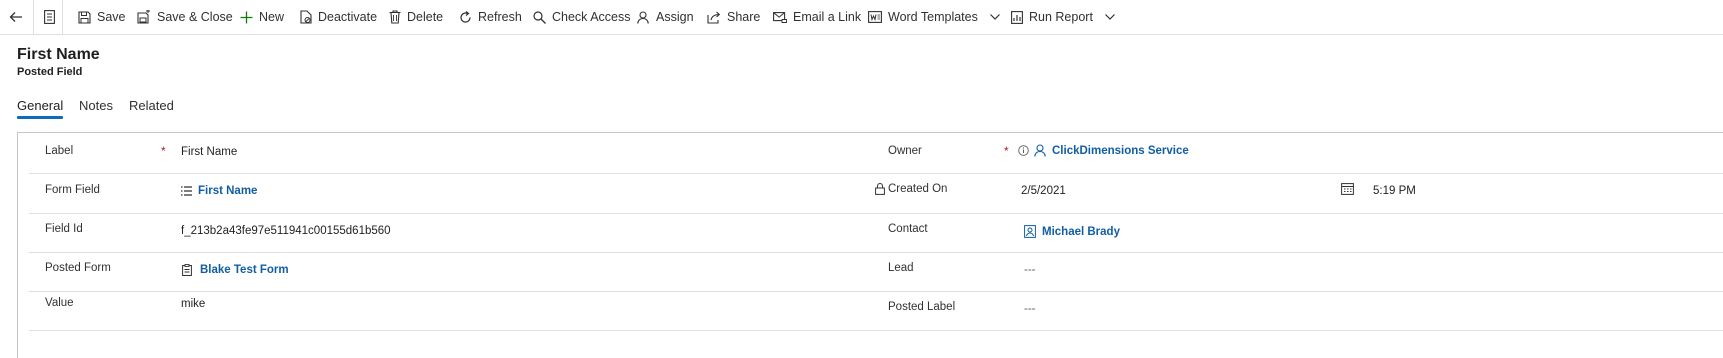  Describe the element at coordinates (187, 270) in the screenshot. I see `clipboard-icon` at that location.